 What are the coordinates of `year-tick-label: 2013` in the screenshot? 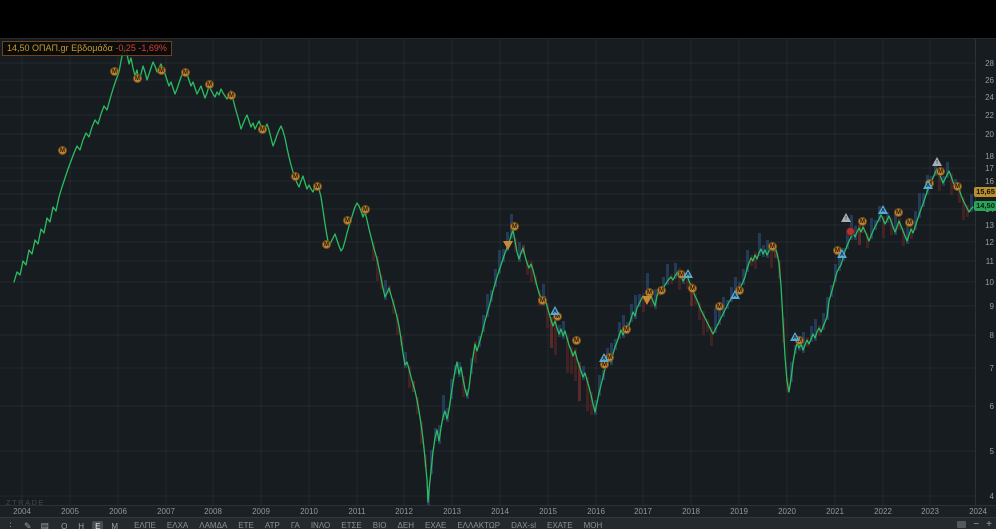 It's located at (452, 511).